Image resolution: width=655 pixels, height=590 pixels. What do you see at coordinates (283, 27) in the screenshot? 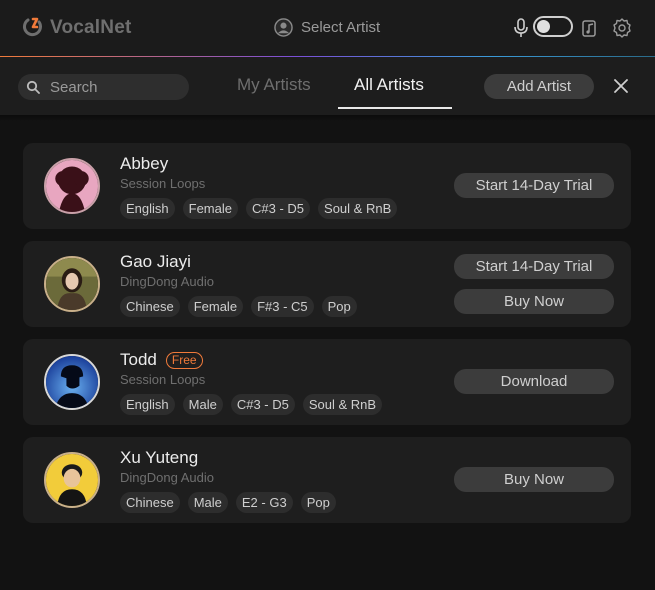
I see `user-circle-icon` at bounding box center [283, 27].